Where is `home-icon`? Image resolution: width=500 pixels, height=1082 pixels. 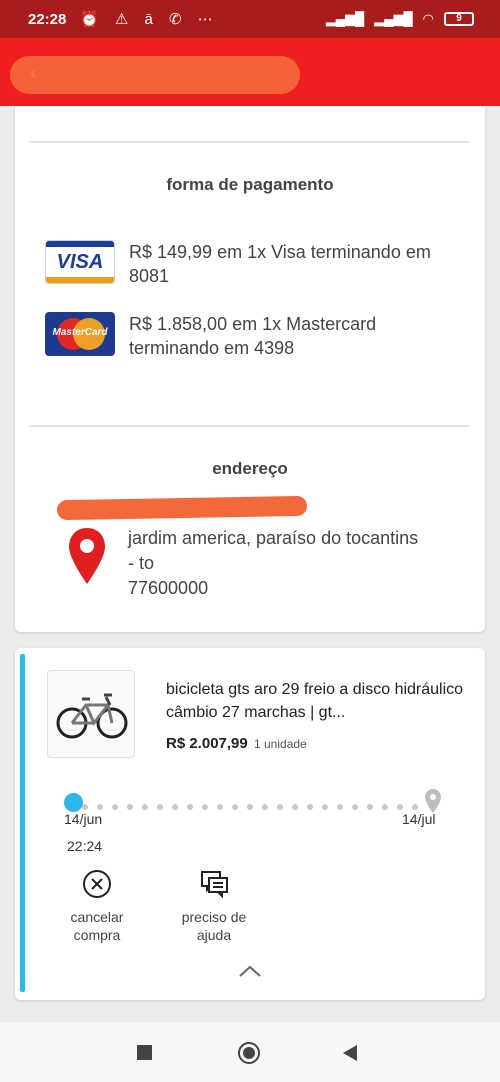 home-icon is located at coordinates (249, 1053).